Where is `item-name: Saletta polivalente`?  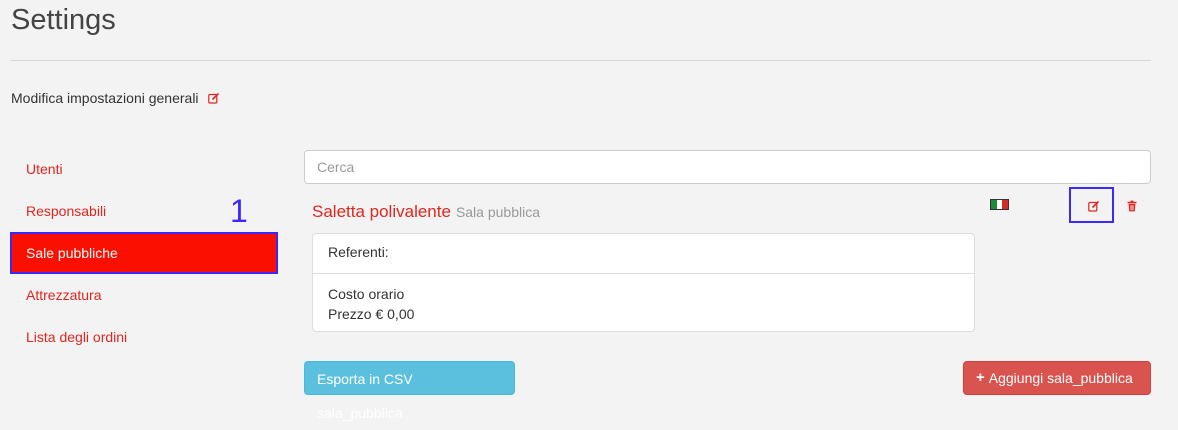 item-name: Saletta polivalente is located at coordinates (381, 211).